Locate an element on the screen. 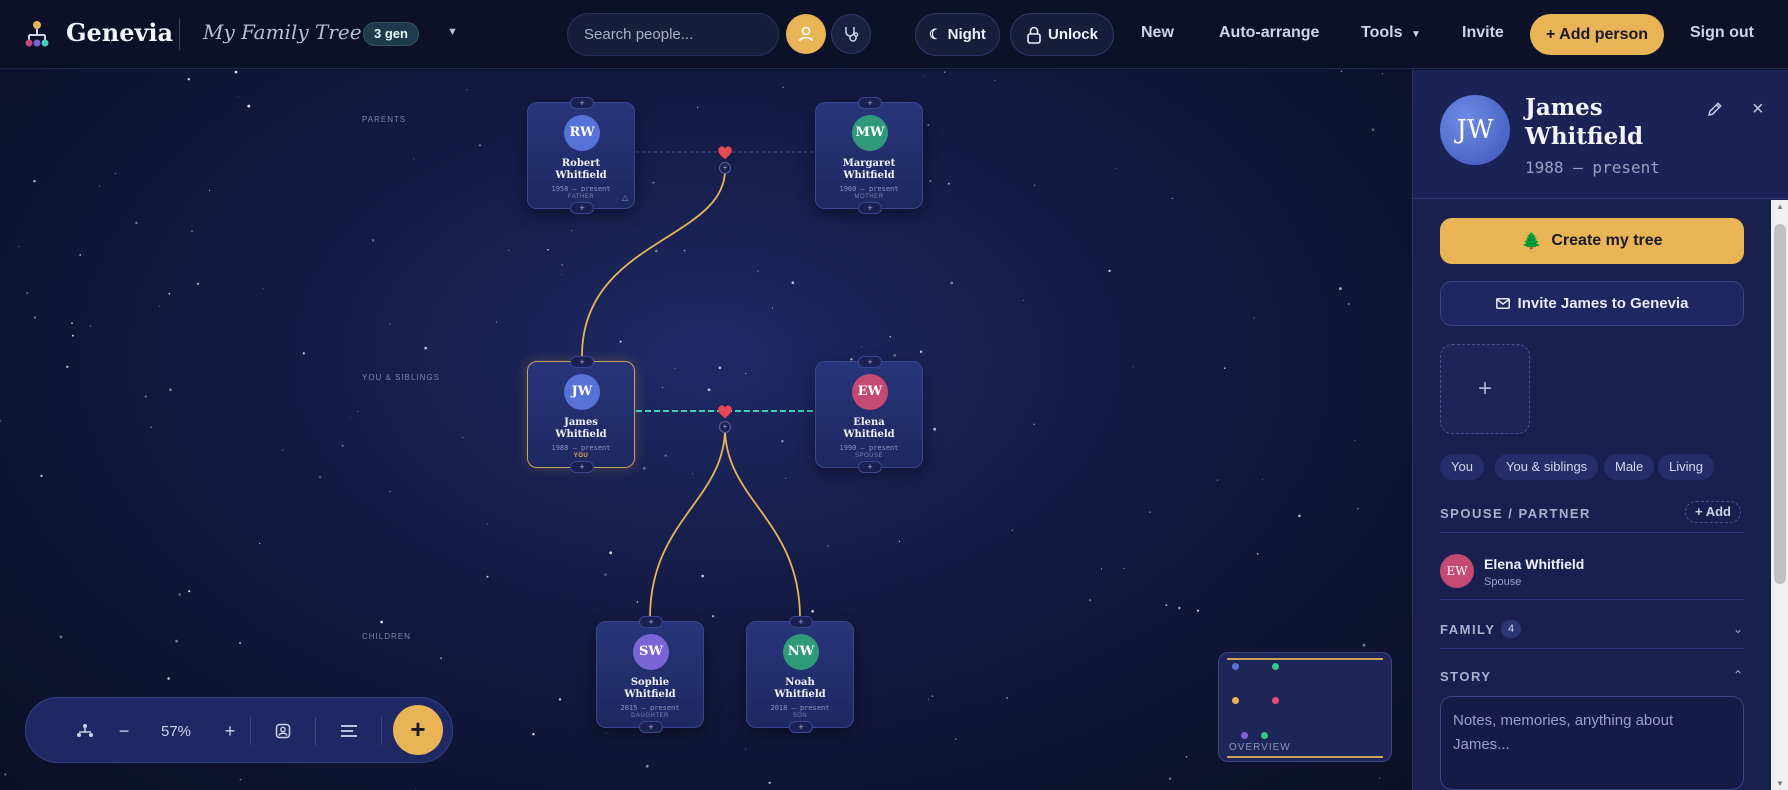  child-line-noah is located at coordinates (762, 523).